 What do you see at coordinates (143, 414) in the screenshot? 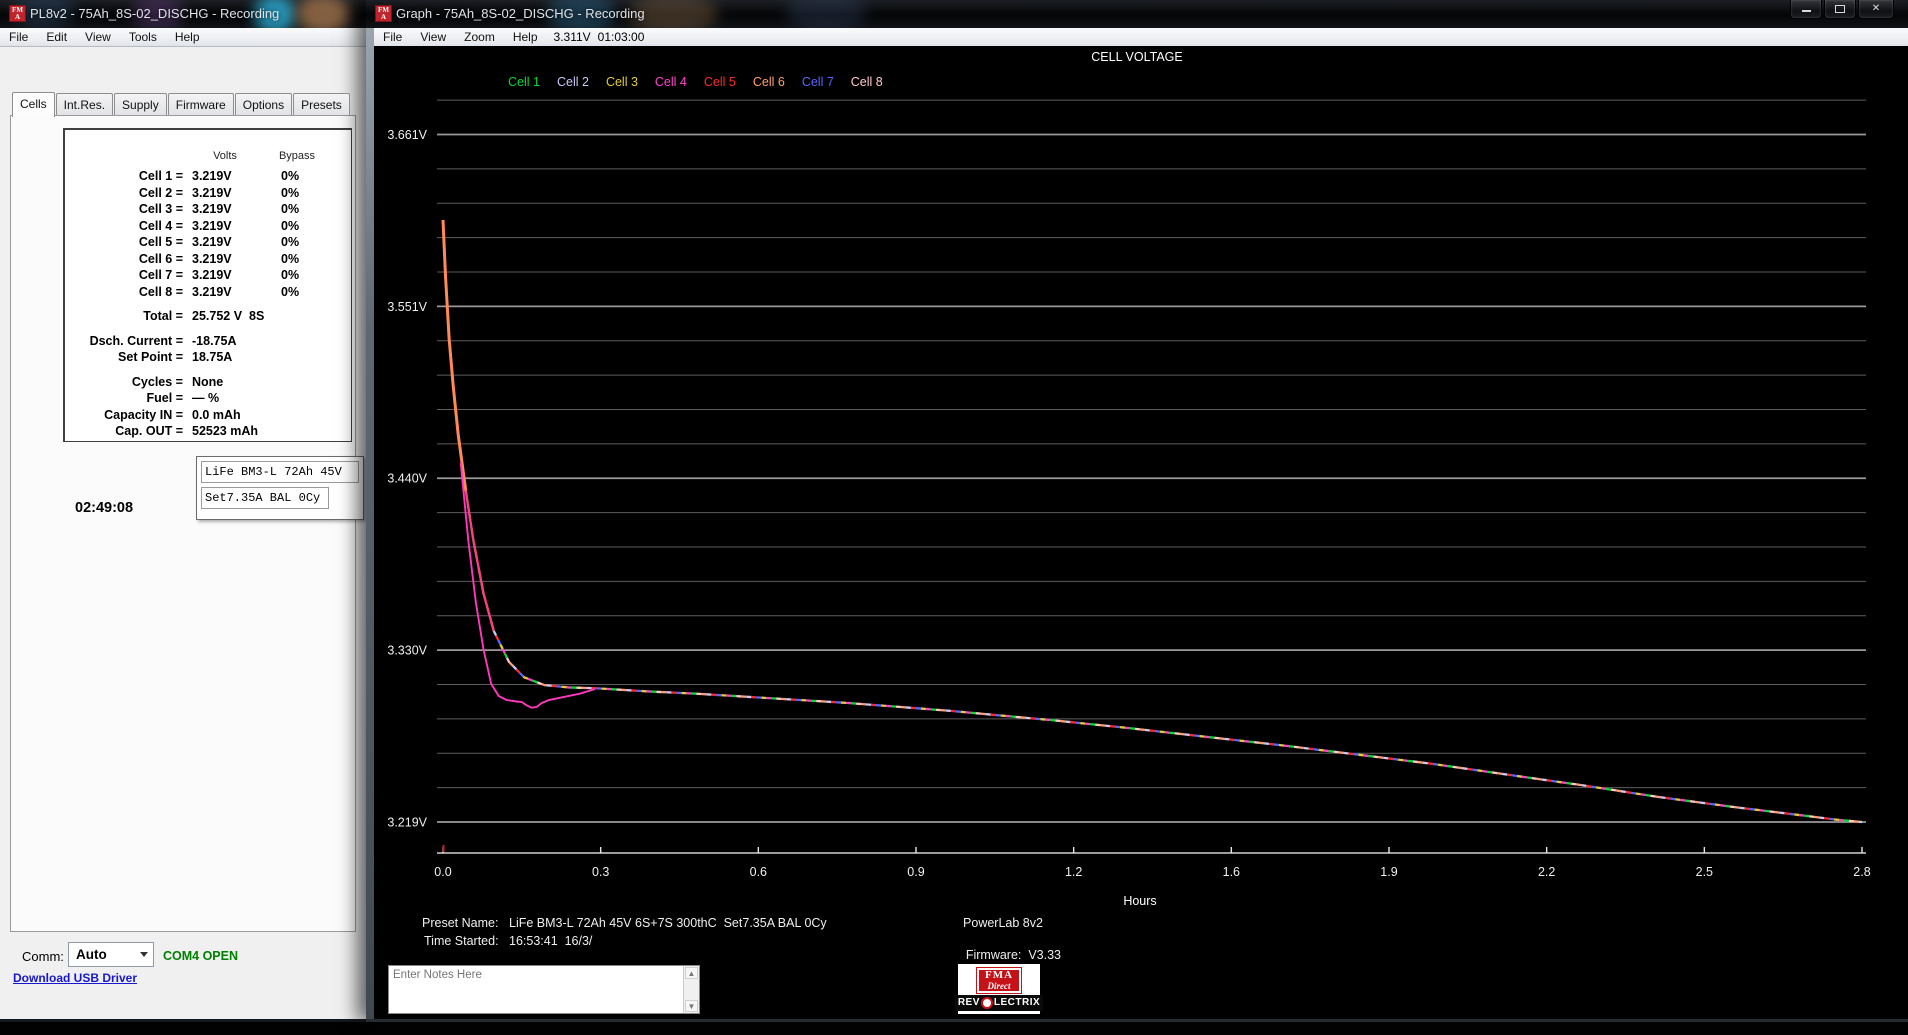
I see `summary-row-label: Capacity IN =` at bounding box center [143, 414].